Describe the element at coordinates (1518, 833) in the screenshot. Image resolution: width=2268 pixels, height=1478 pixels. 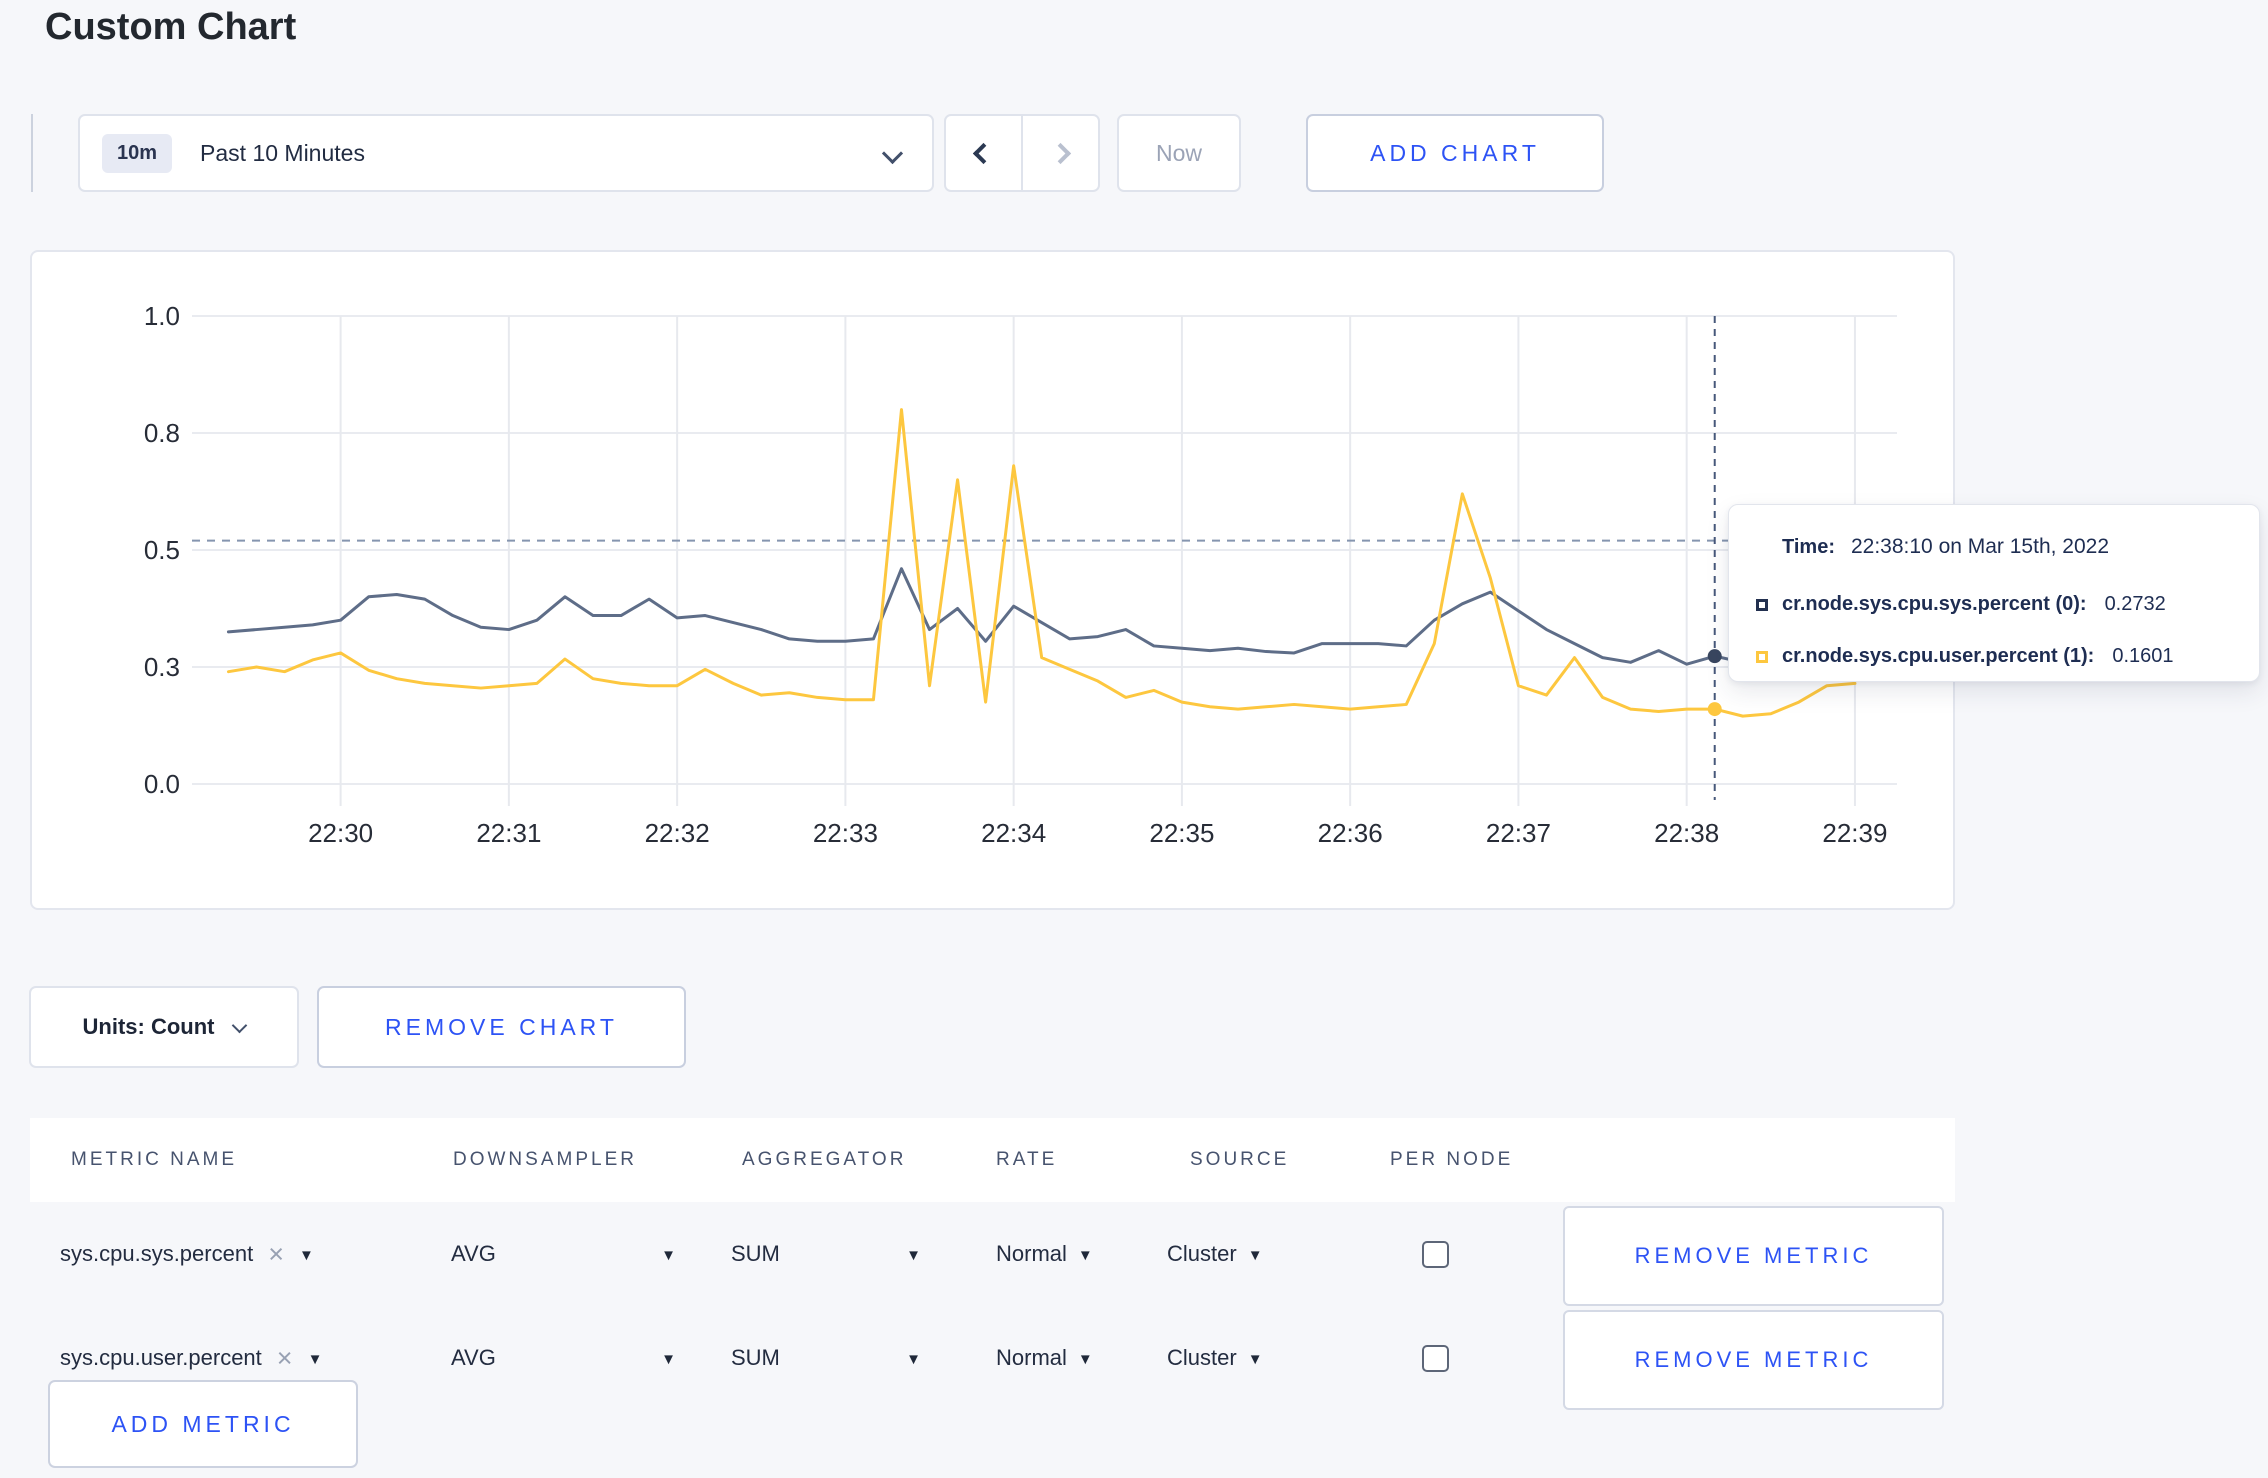
I see `svg-text: 22:37` at that location.